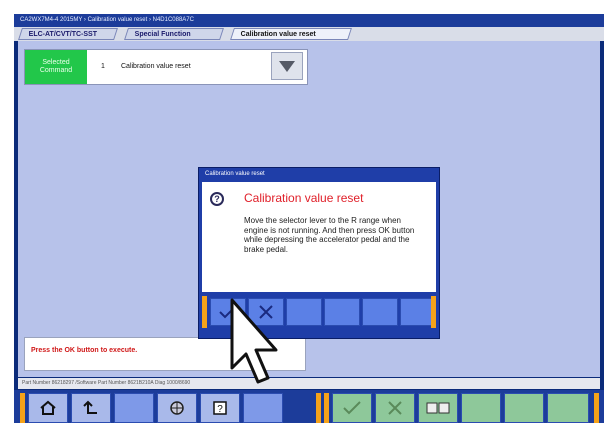 The height and width of the screenshot is (423, 604). I want to click on back-icon, so click(90, 407).